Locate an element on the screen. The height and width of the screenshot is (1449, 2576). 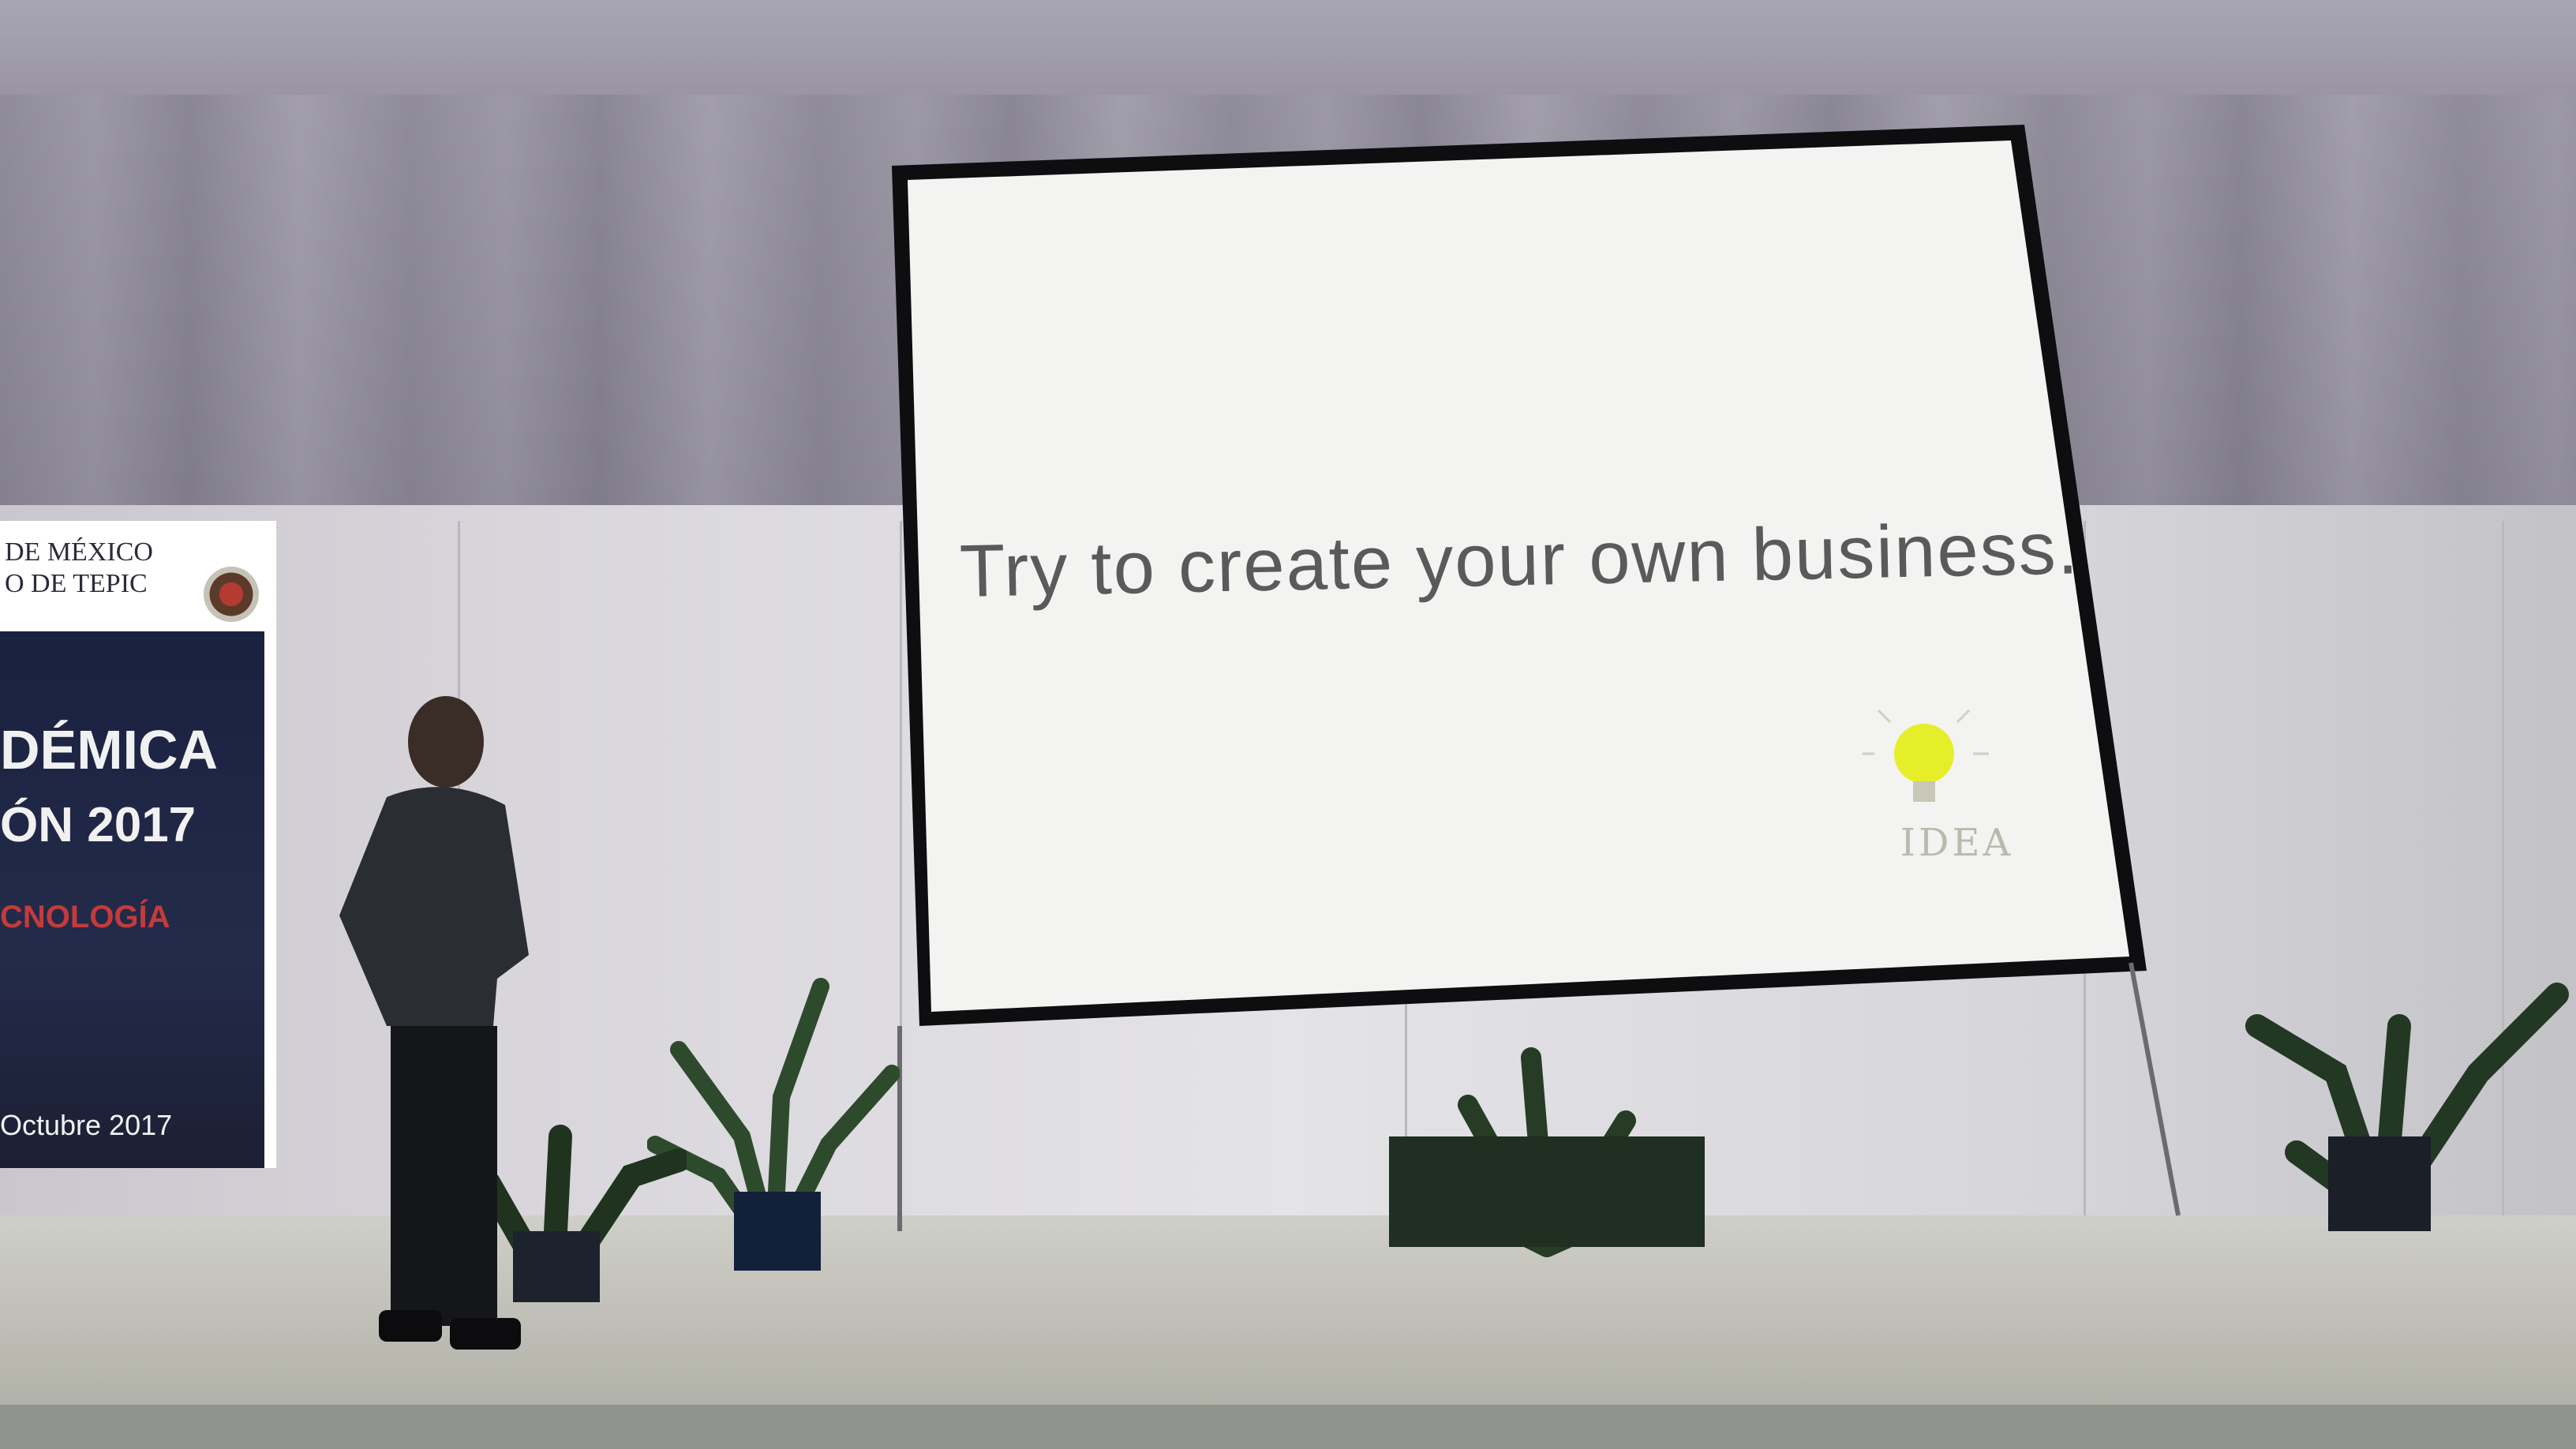
speaker-person is located at coordinates (434, 1023).